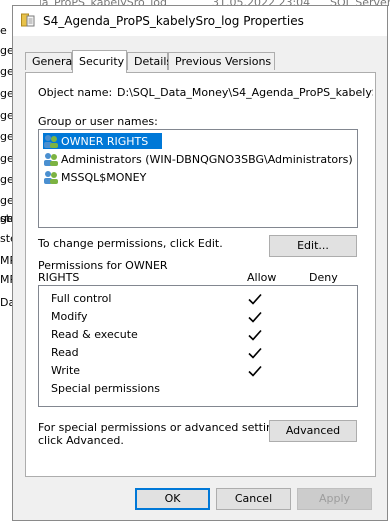  I want to click on permission-row-full-control: Full control, so click(198, 299).